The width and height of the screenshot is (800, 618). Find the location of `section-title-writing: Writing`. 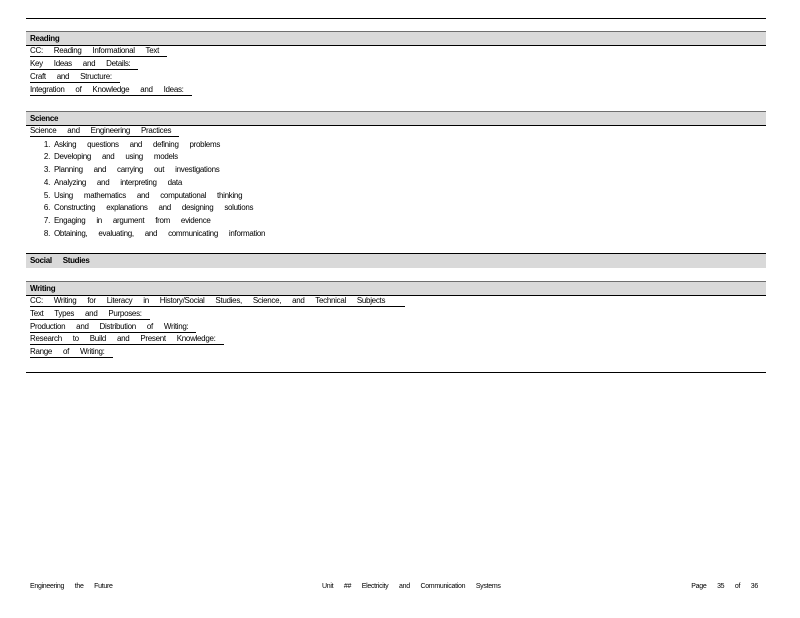

section-title-writing: Writing is located at coordinates (43, 288).